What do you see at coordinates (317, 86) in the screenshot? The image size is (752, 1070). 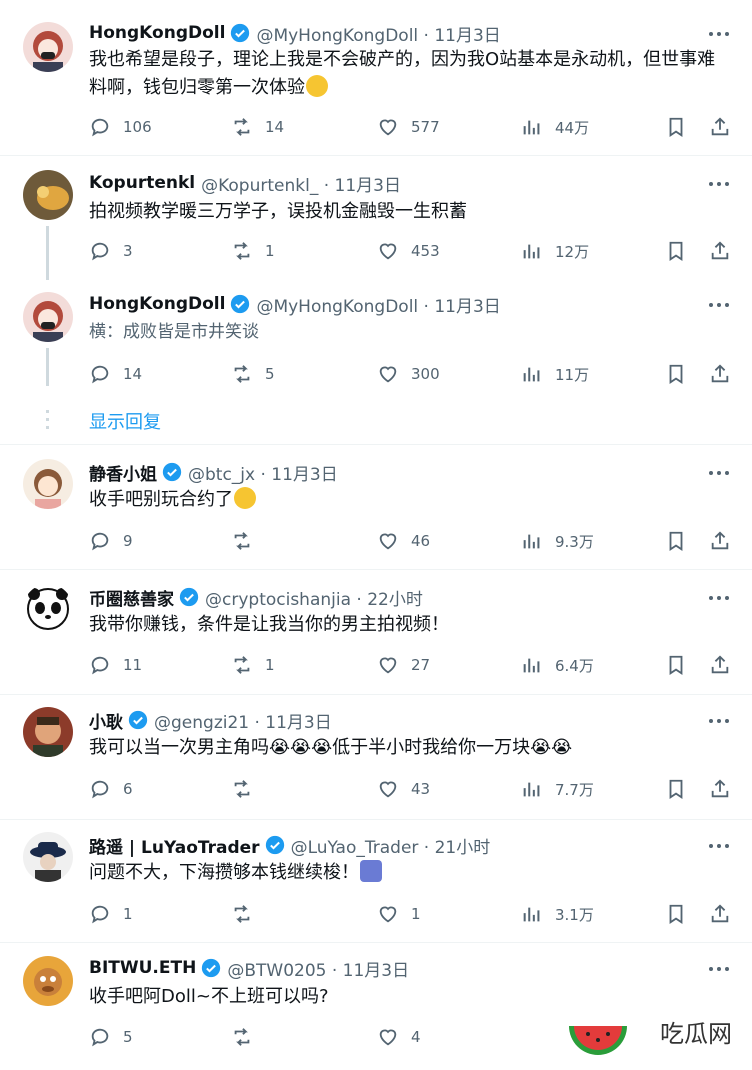 I see `crying-emoji-icon` at bounding box center [317, 86].